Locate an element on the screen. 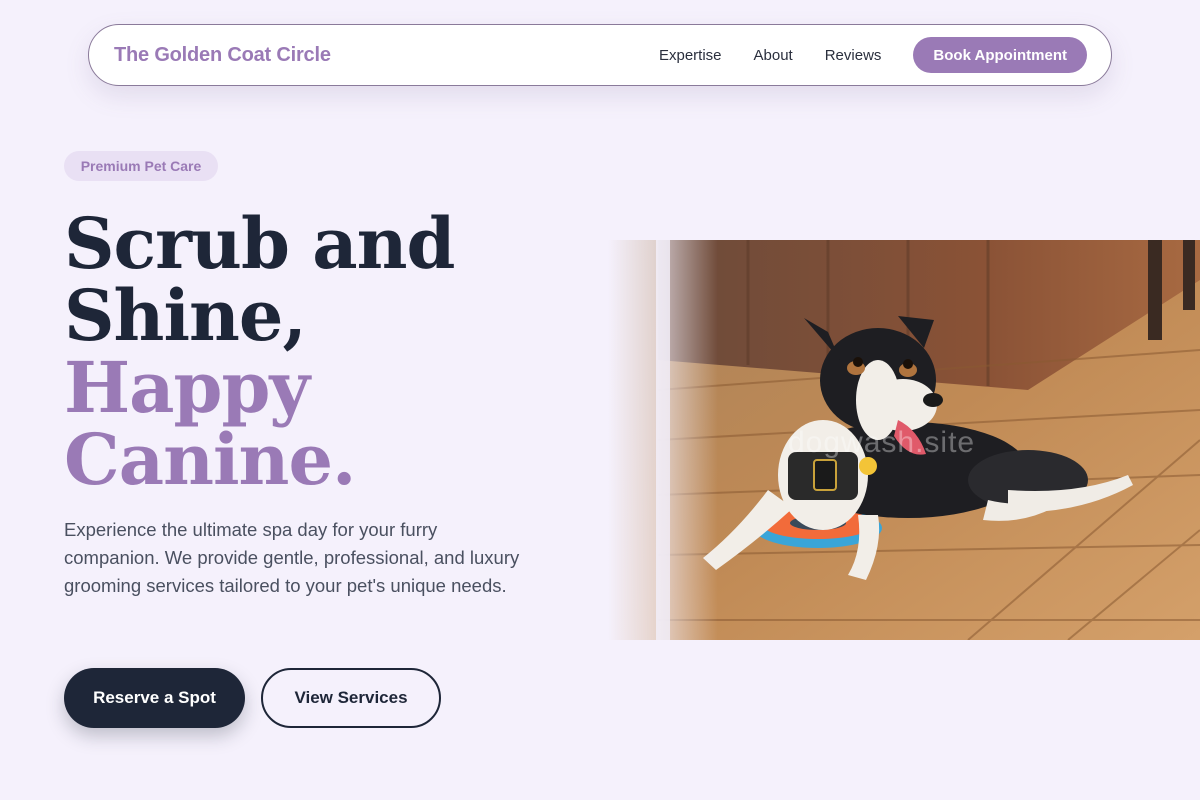  reserve-spot-button: Reserve a Spot is located at coordinates (154, 698).